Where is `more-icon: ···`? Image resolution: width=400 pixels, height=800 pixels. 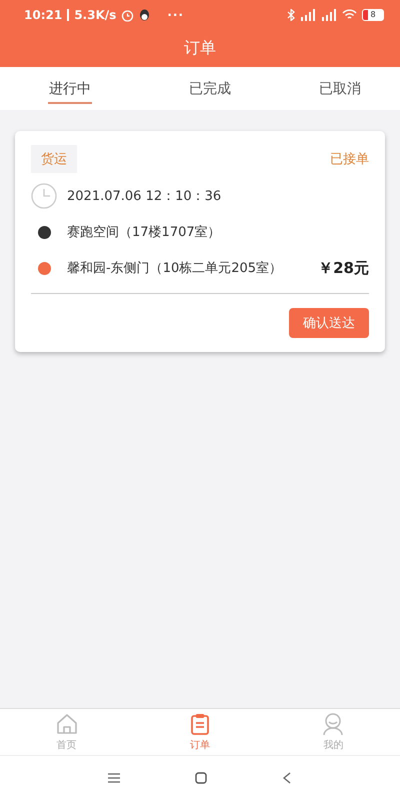 more-icon: ··· is located at coordinates (175, 15).